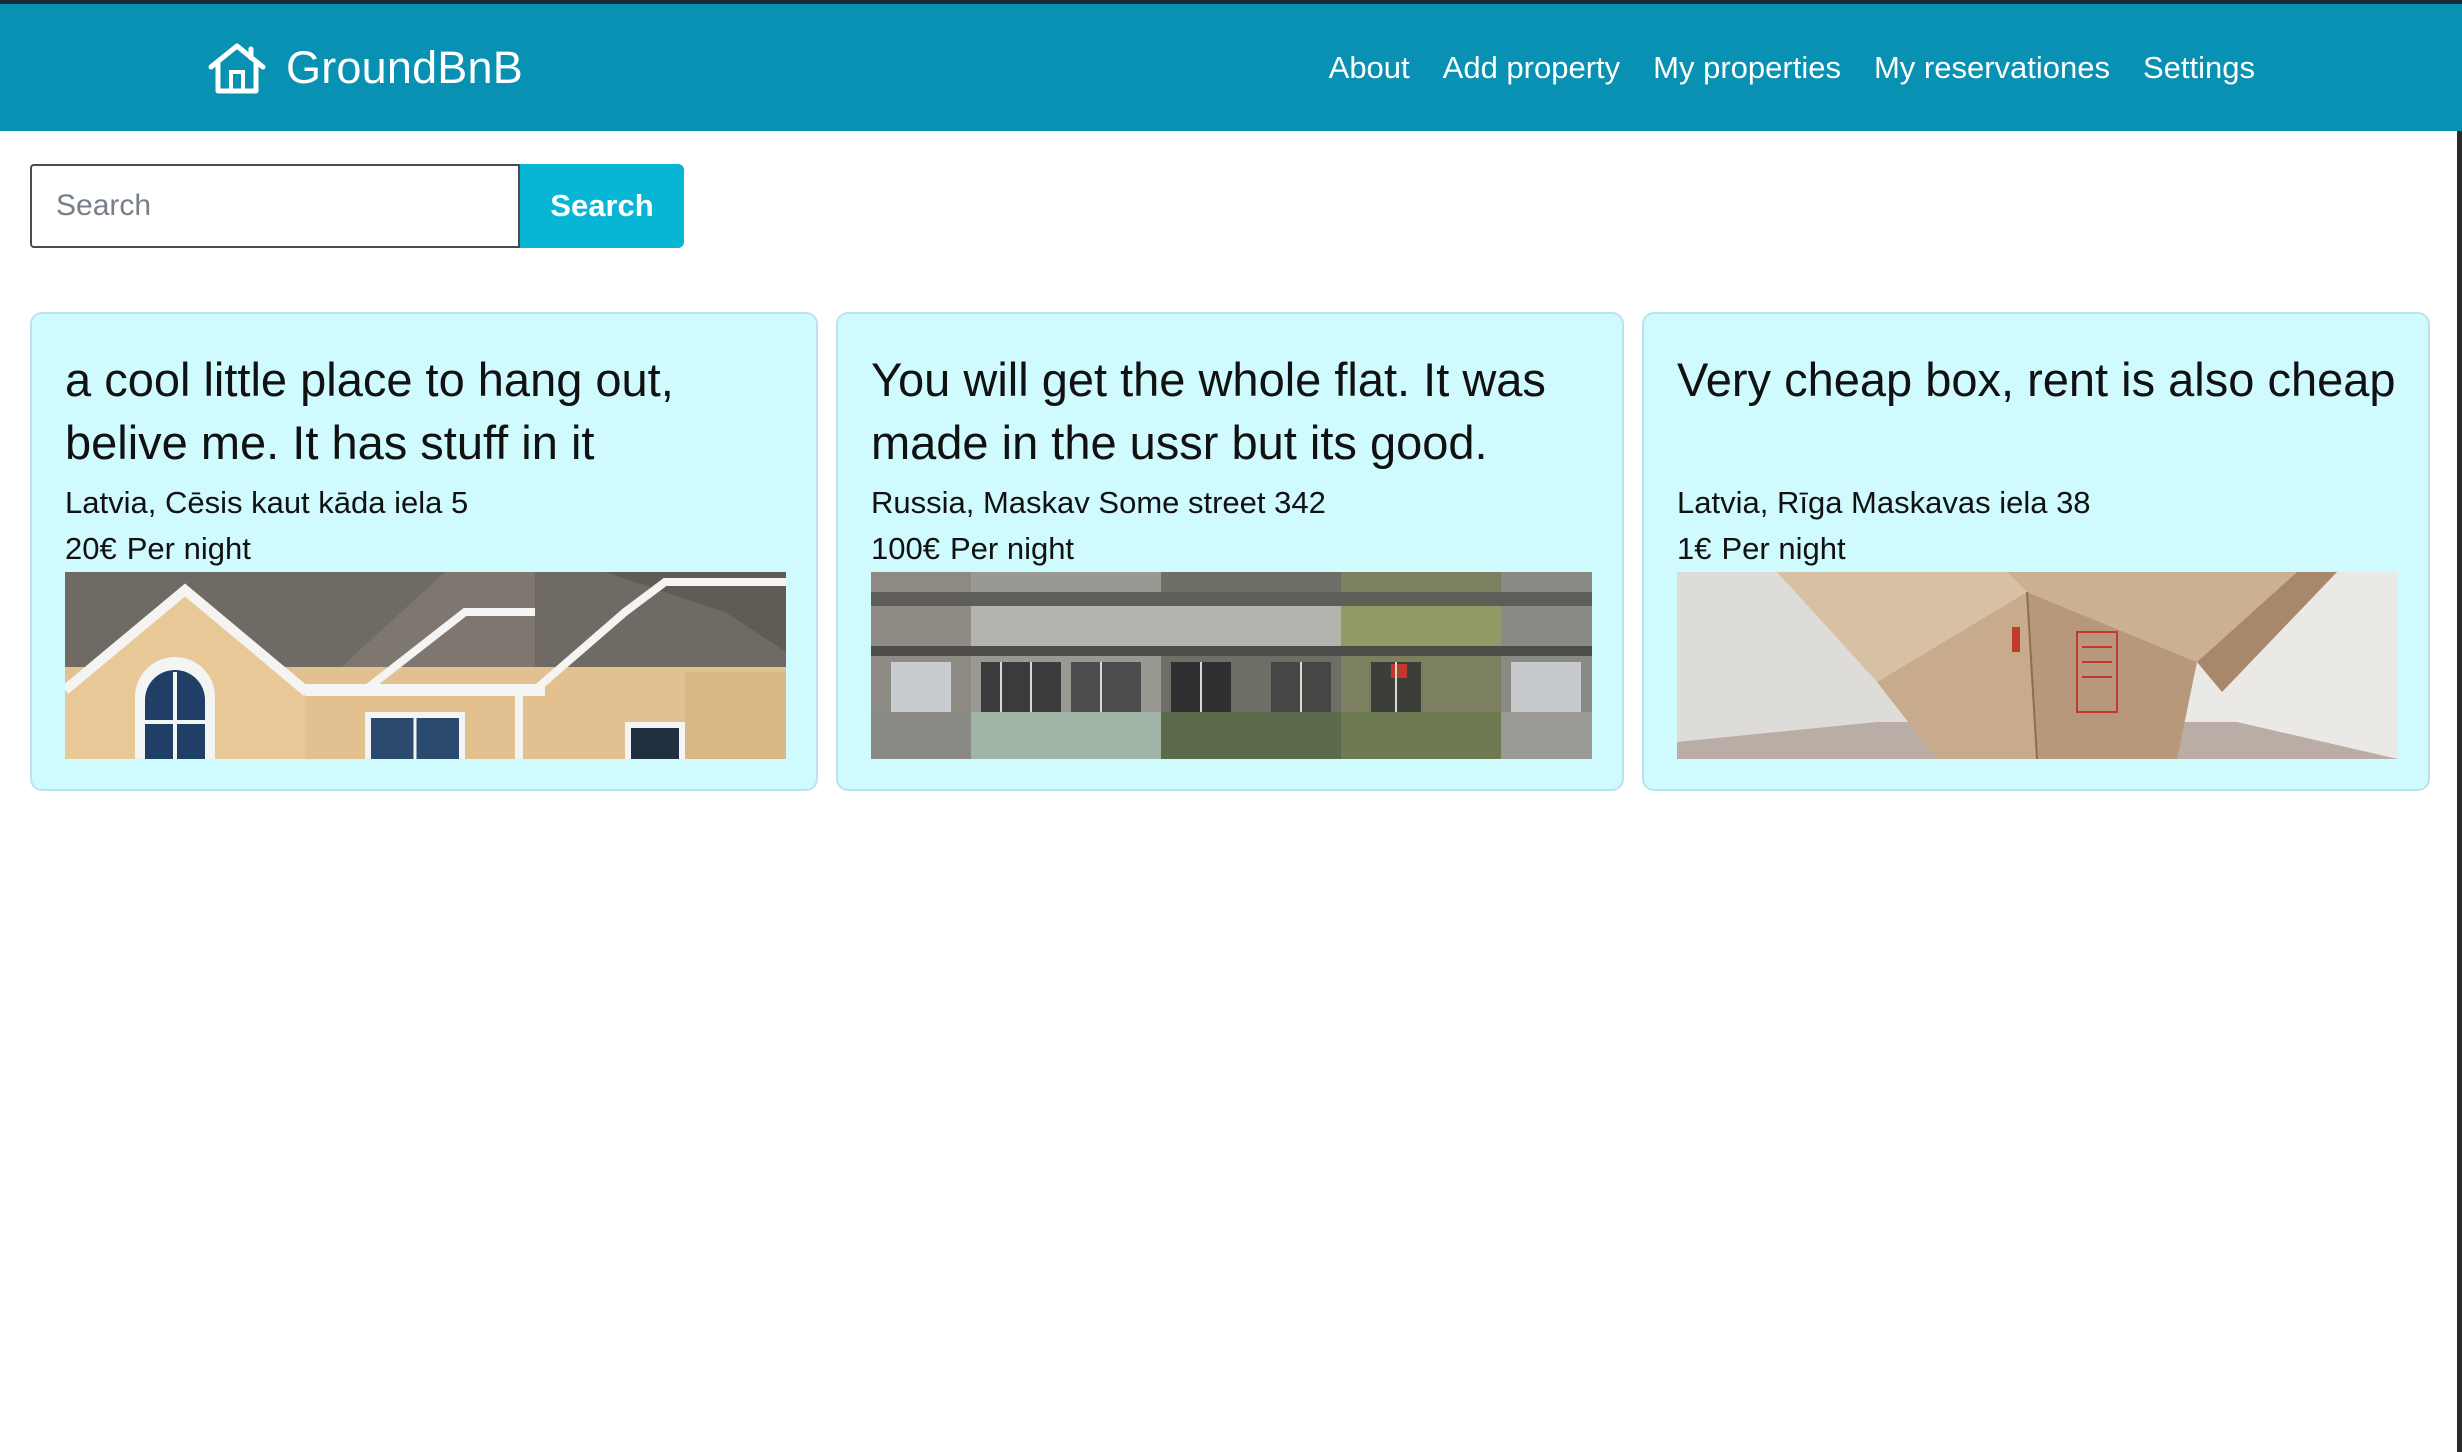  What do you see at coordinates (275, 206) in the screenshot?
I see `search-input` at bounding box center [275, 206].